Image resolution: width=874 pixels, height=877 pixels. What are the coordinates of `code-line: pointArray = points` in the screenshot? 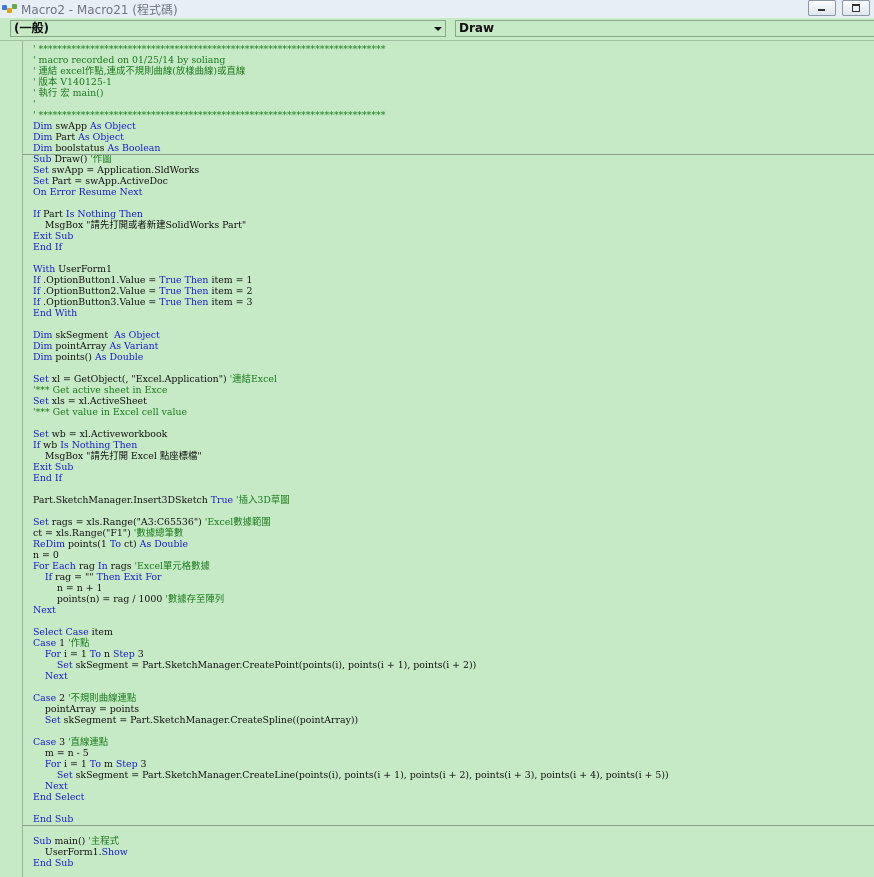 It's located at (453, 709).